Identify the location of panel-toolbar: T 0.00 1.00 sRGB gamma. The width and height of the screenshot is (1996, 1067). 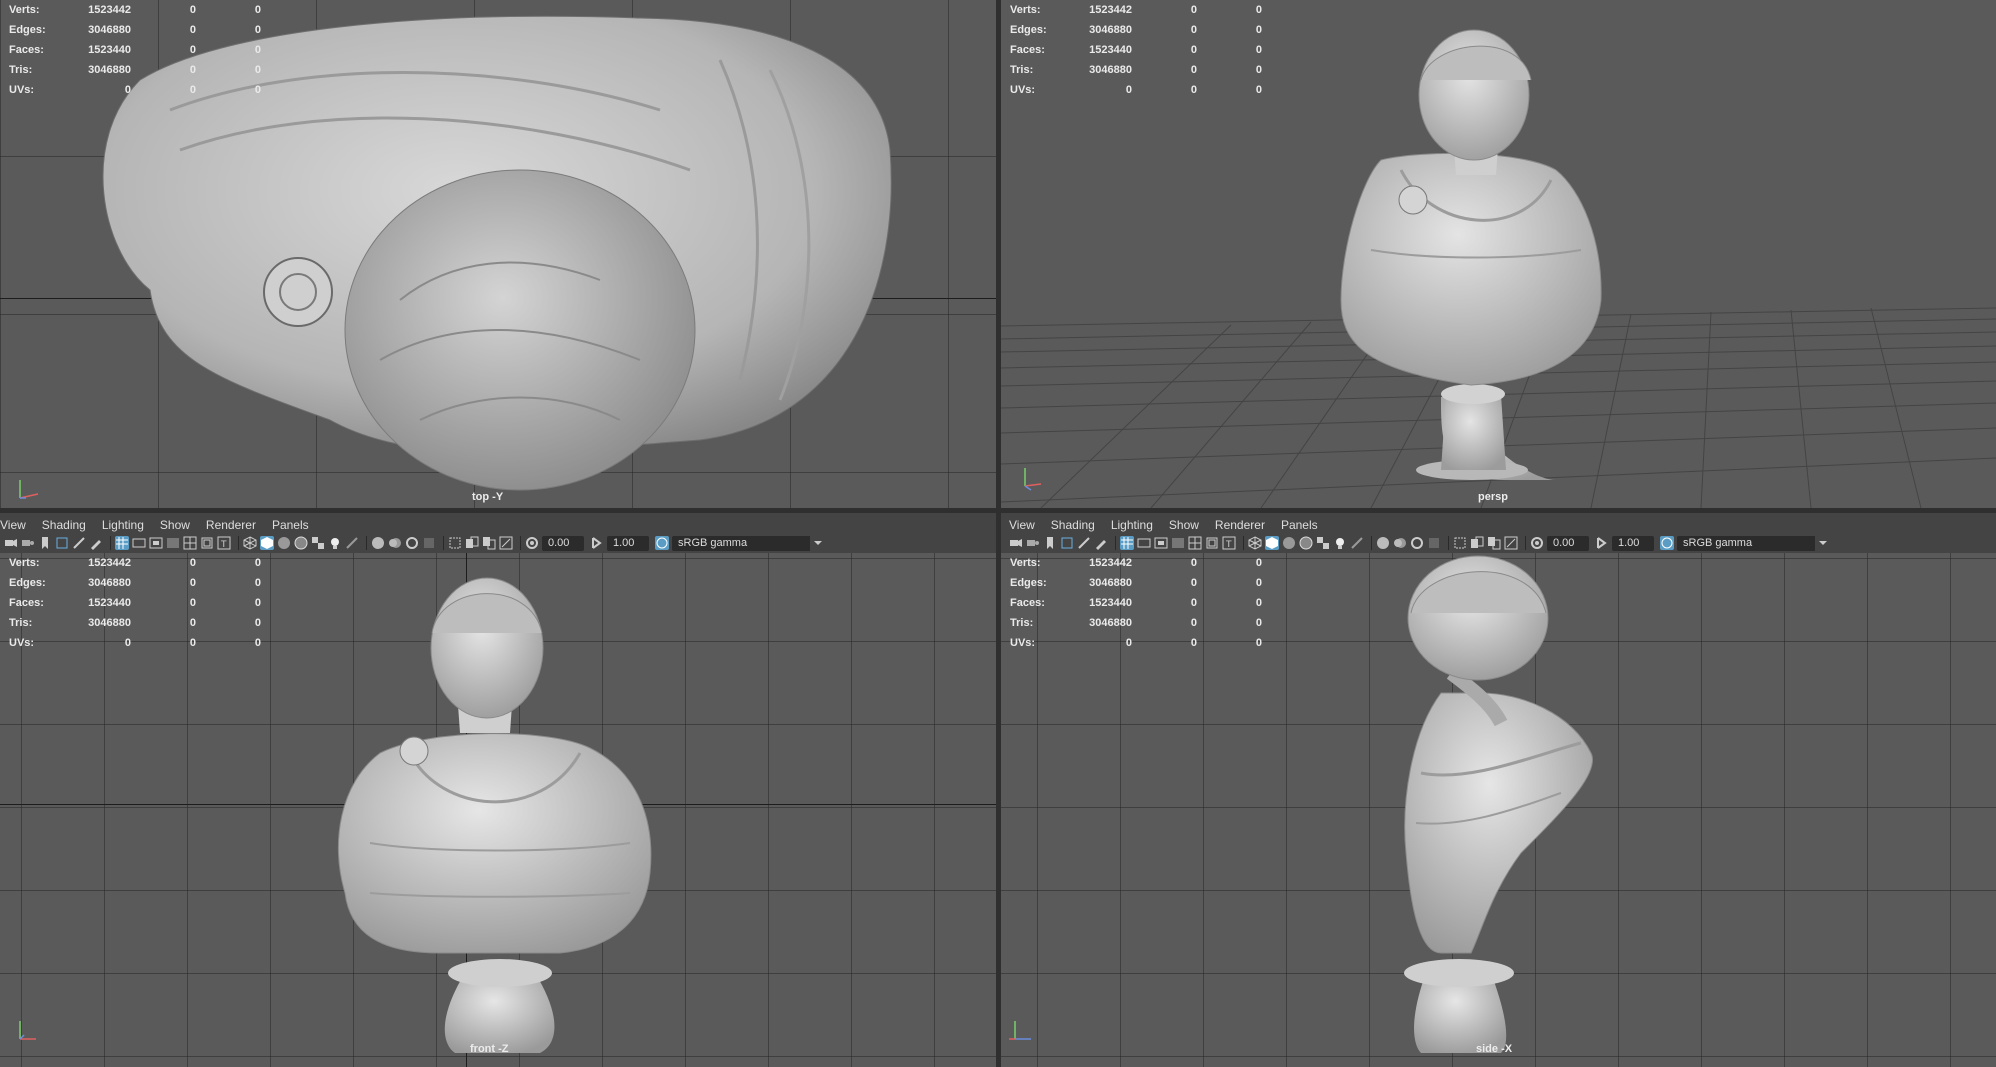
(1420, 543).